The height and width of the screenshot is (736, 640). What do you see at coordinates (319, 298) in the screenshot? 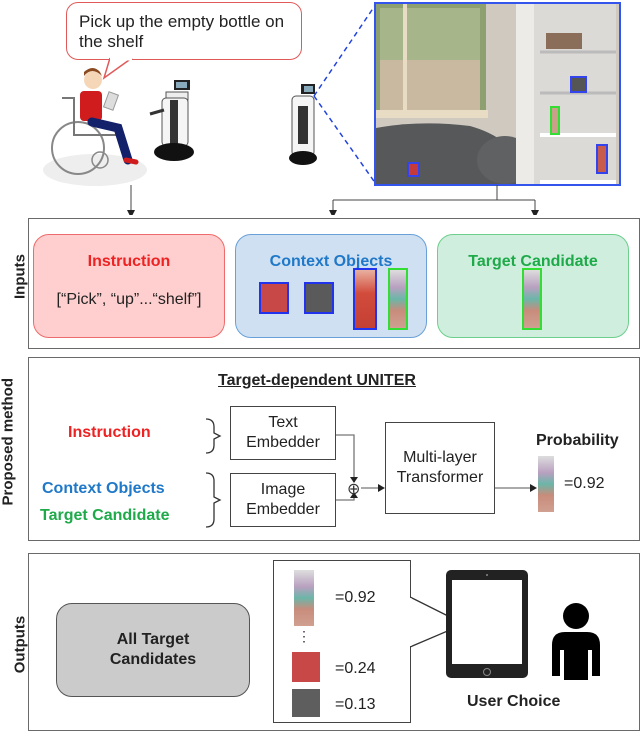
I see `context-object-tissue-box` at bounding box center [319, 298].